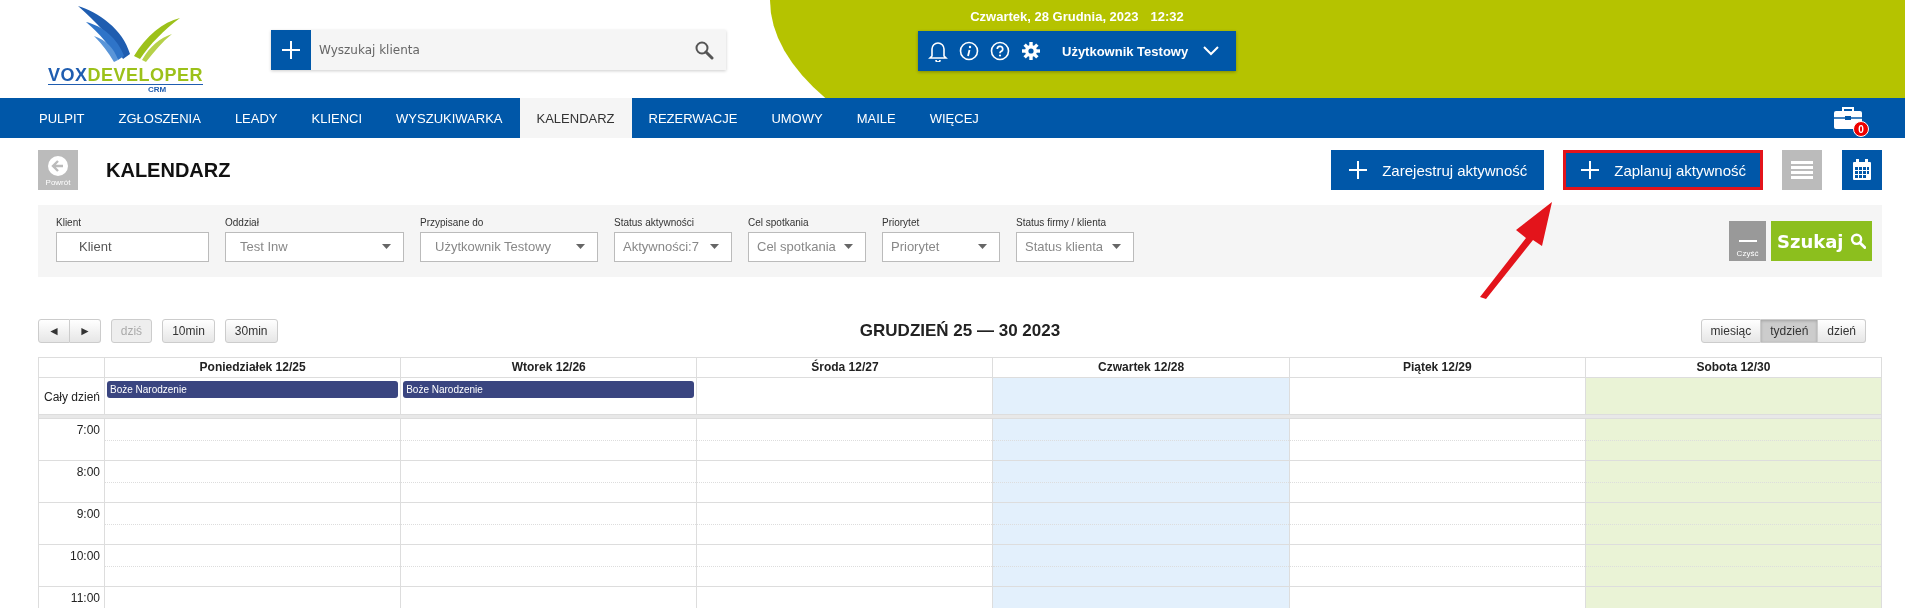 The height and width of the screenshot is (608, 1905). Describe the element at coordinates (549, 367) in the screenshot. I see `day-header: Wtorek 12/26` at that location.